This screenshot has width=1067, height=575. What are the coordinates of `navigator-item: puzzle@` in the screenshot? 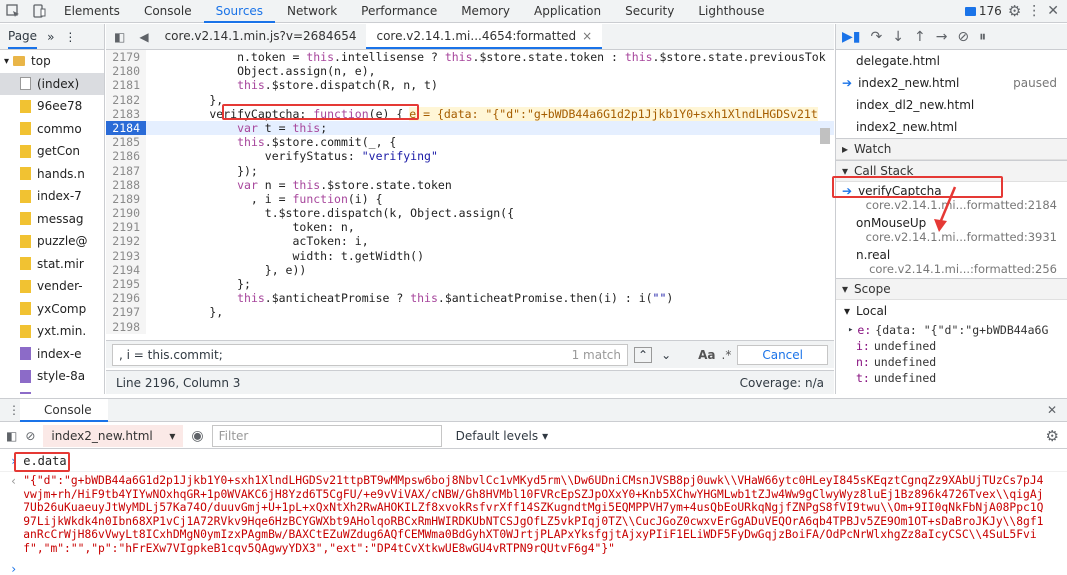 It's located at (52, 241).